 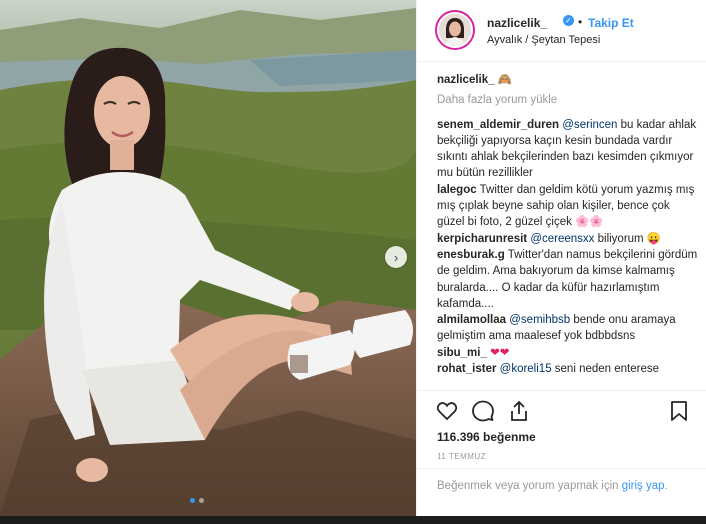 What do you see at coordinates (197, 500) in the screenshot?
I see `carousel-indicator` at bounding box center [197, 500].